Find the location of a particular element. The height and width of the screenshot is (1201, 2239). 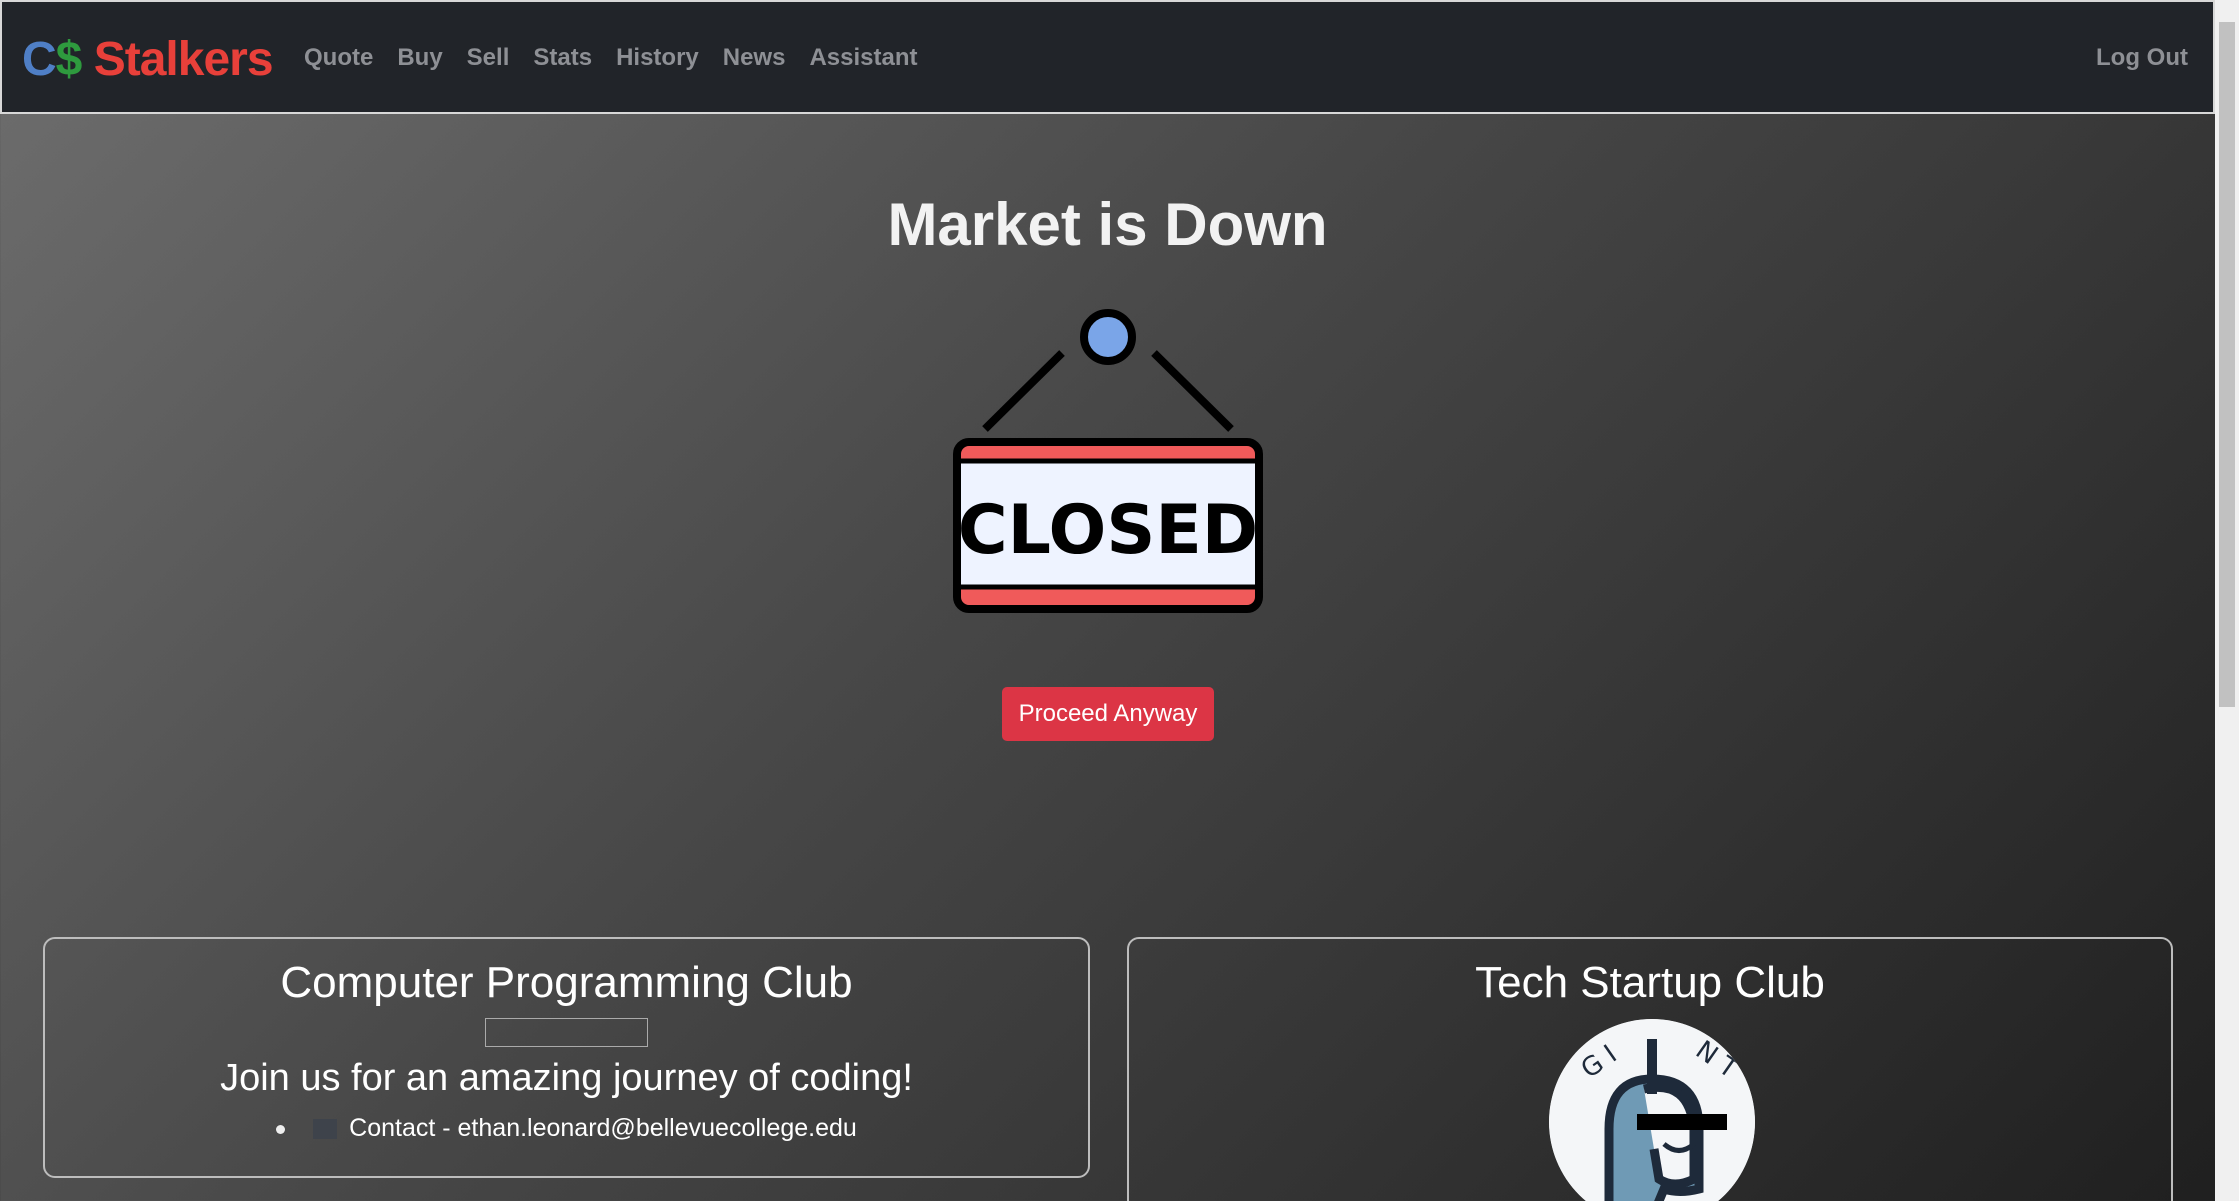

brand-logo: C$ Stalkers is located at coordinates (148, 59).